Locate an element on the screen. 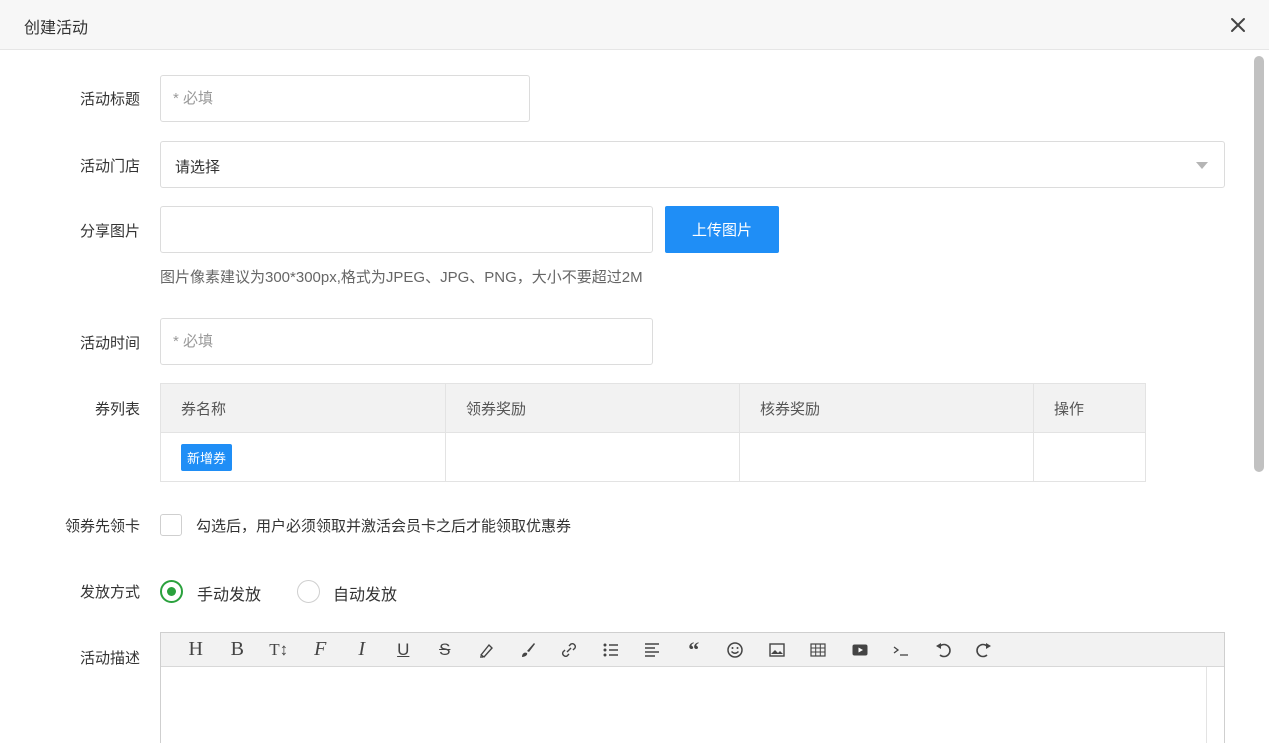  table-header-row: 券名称 领券奖励 核券奖励 操作 is located at coordinates (653, 408).